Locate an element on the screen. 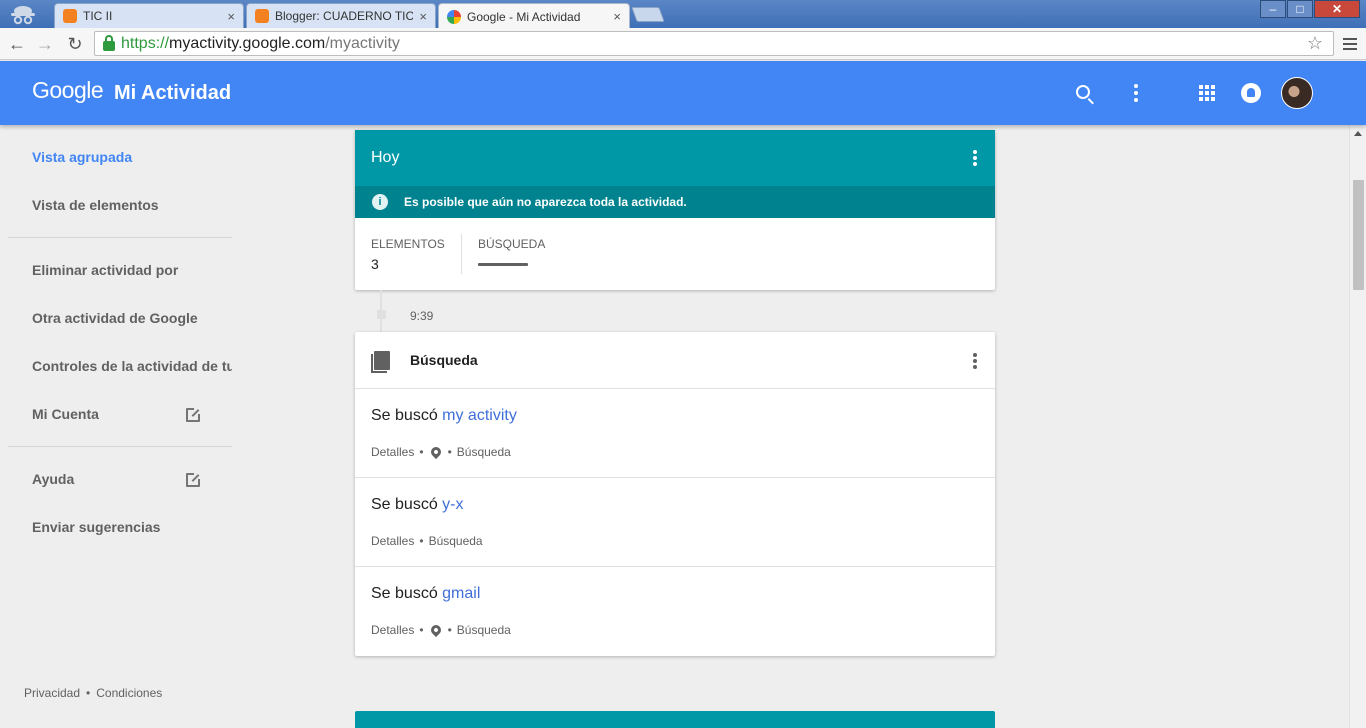  sidebar-item-vista-elementos: Vista de elementos is located at coordinates (132, 205).